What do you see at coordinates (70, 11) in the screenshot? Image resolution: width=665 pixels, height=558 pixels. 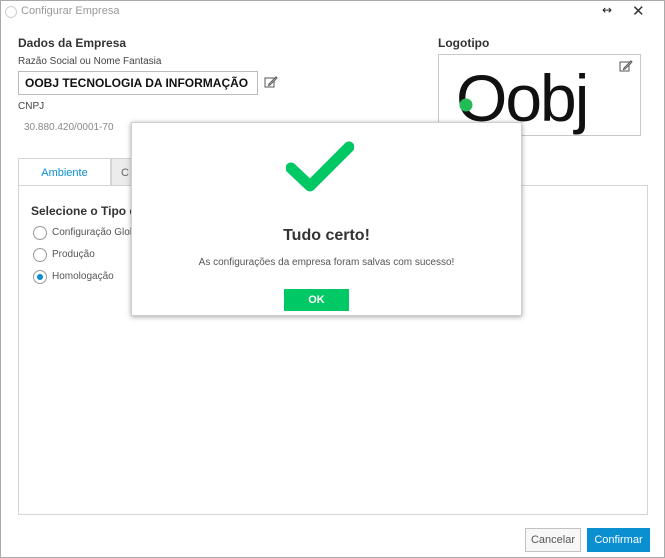 I see `window-title: Configurar Empresa` at bounding box center [70, 11].